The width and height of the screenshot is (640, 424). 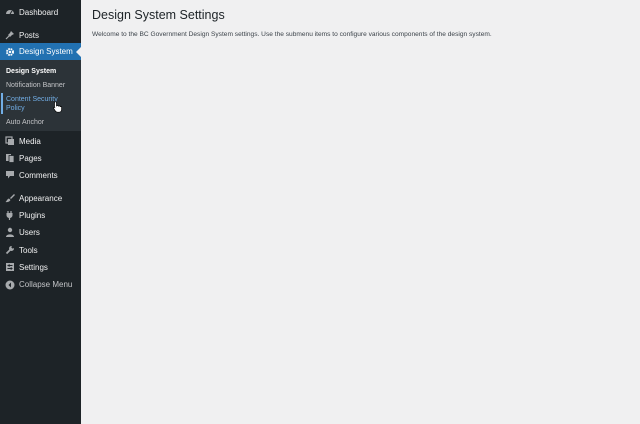 What do you see at coordinates (46, 284) in the screenshot?
I see `menu-label-collapse: Collapse Menu` at bounding box center [46, 284].